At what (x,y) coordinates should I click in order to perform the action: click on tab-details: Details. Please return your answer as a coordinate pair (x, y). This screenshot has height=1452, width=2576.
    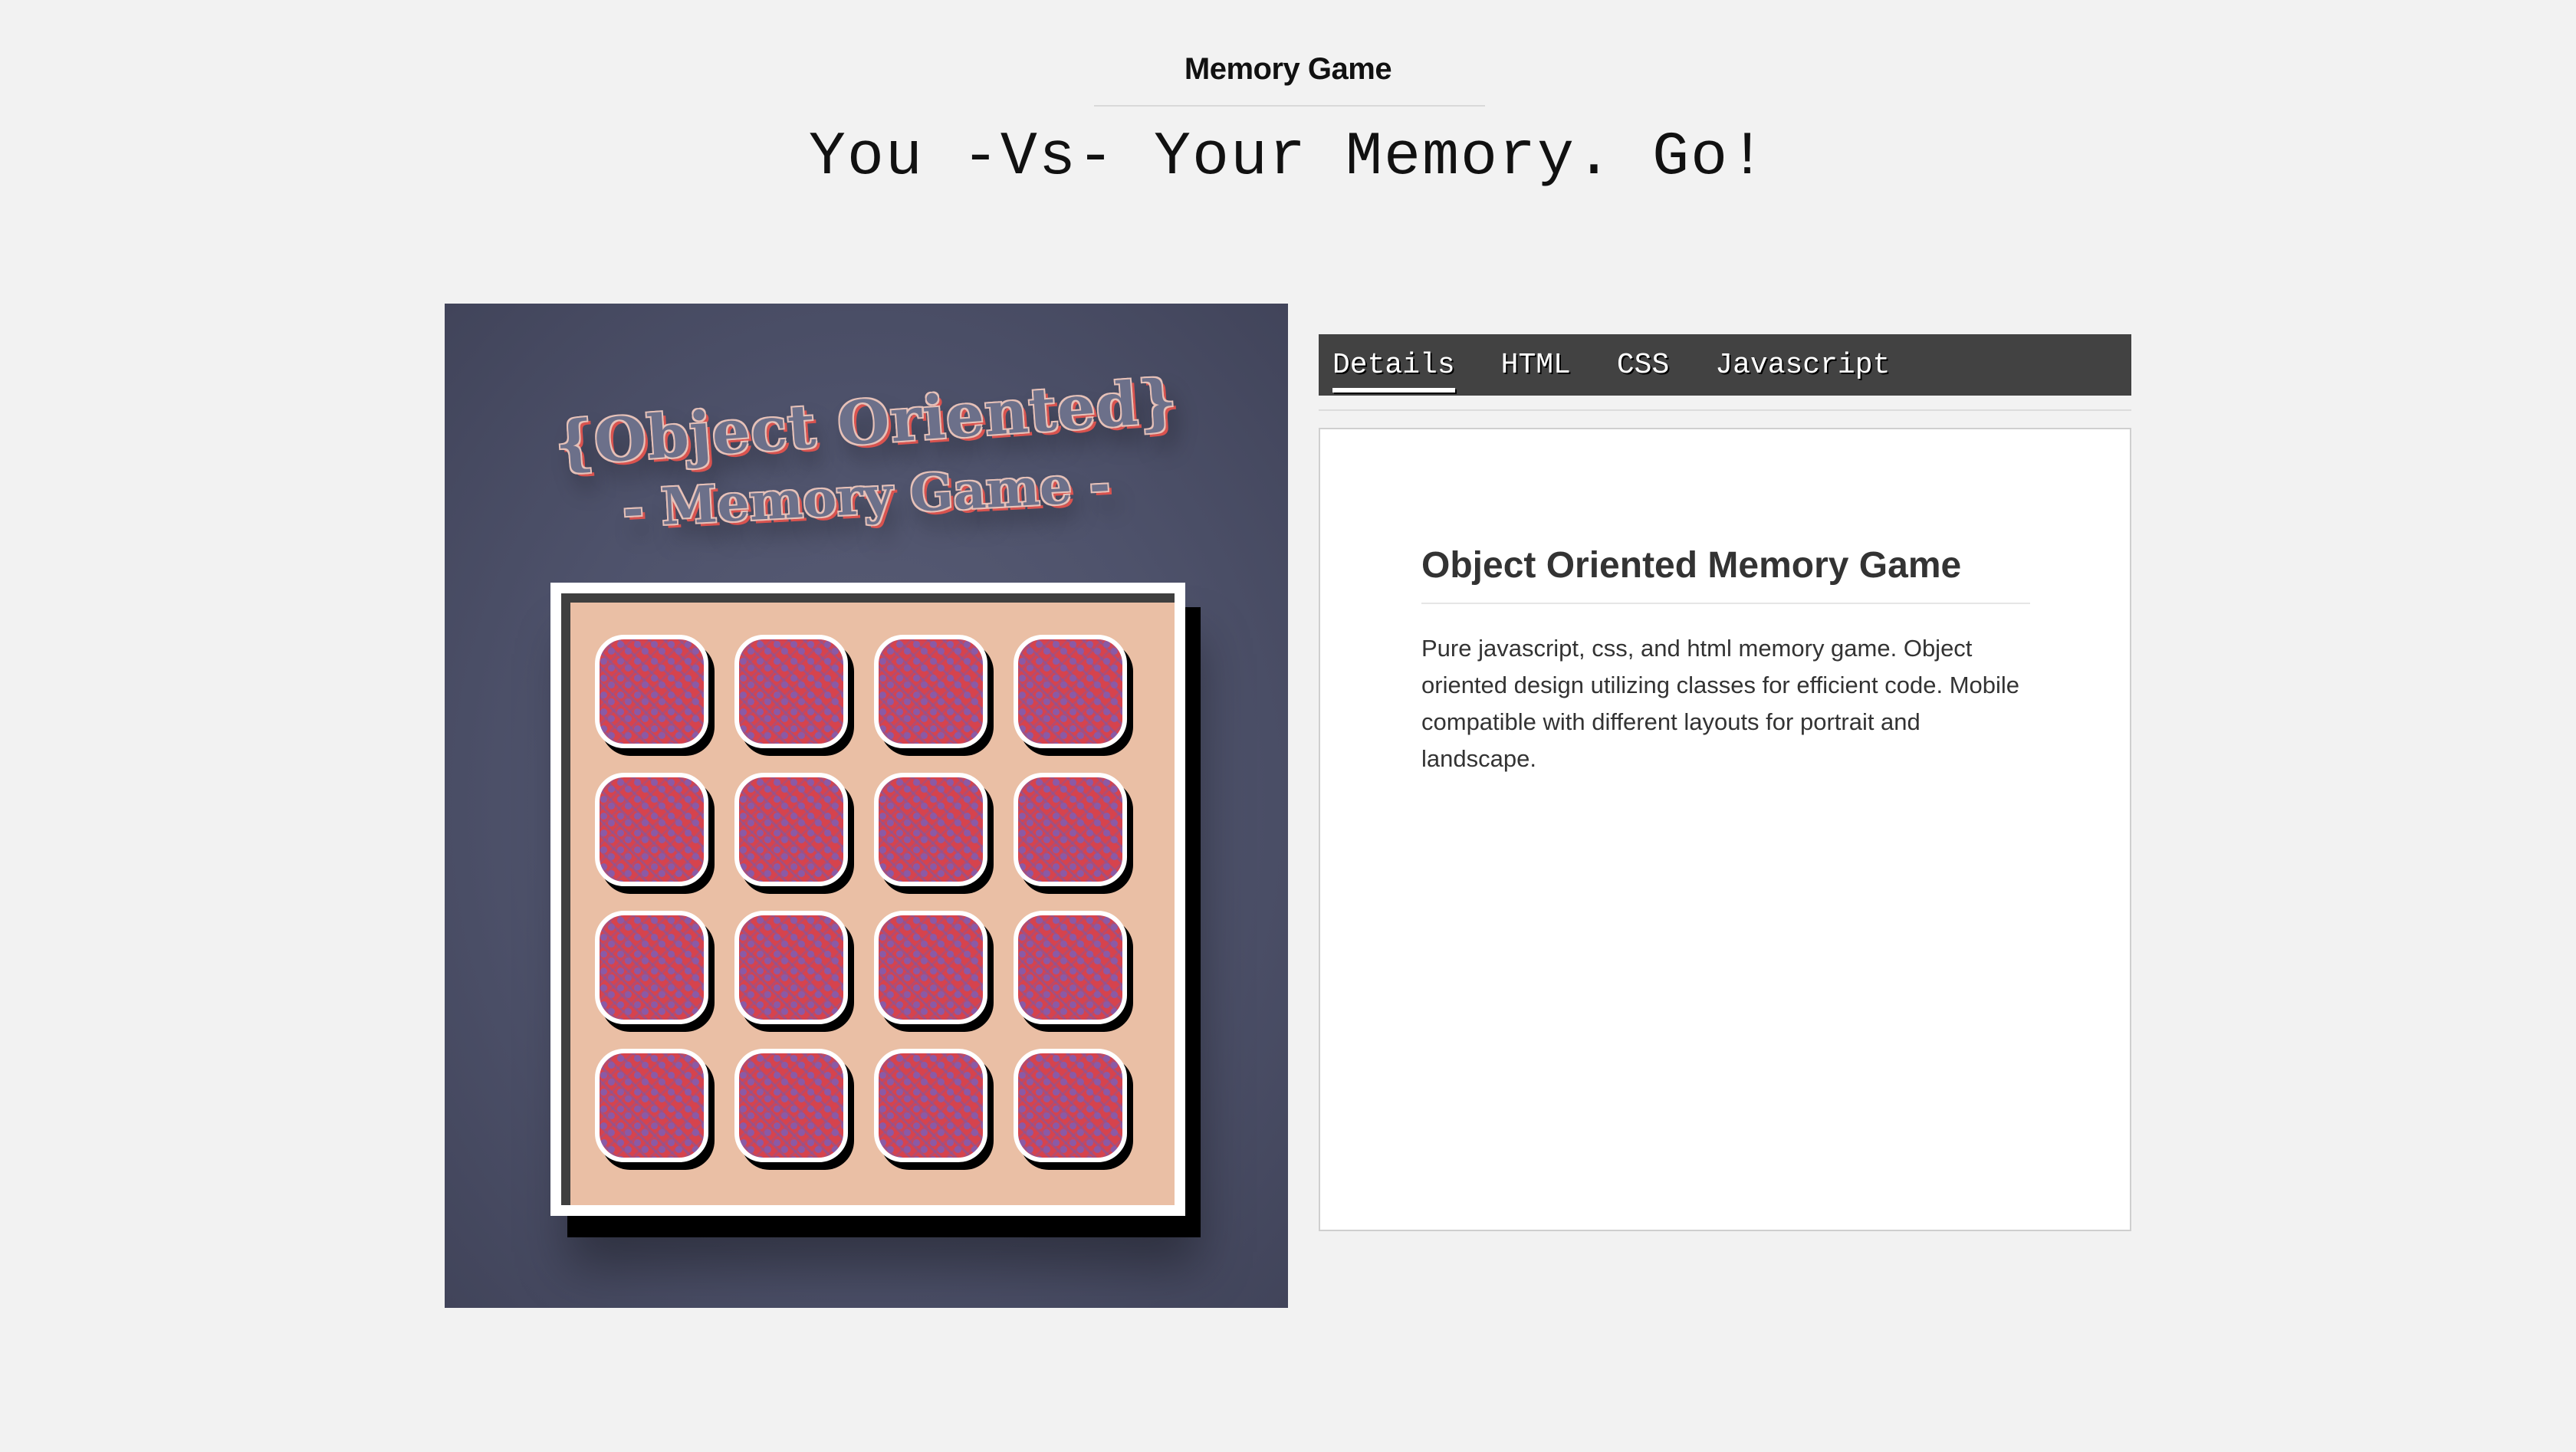
    Looking at the image, I should click on (1394, 371).